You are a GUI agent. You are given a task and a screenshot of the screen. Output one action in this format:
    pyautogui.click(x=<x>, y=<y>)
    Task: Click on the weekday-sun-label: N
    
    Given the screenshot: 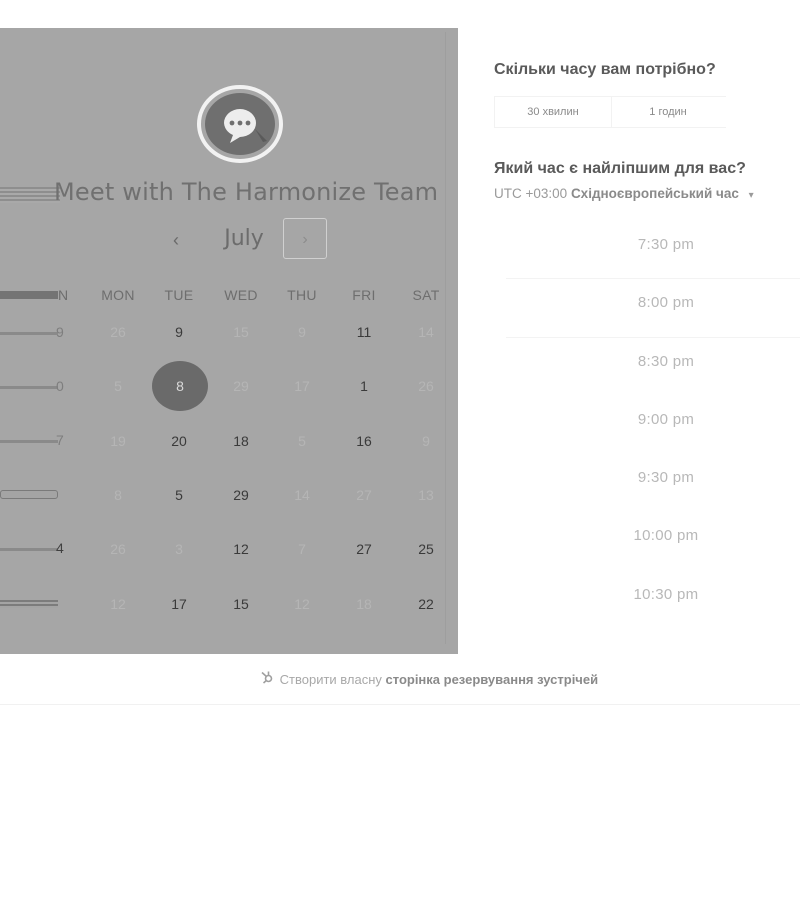 What is the action you would take?
    pyautogui.click(x=63, y=295)
    